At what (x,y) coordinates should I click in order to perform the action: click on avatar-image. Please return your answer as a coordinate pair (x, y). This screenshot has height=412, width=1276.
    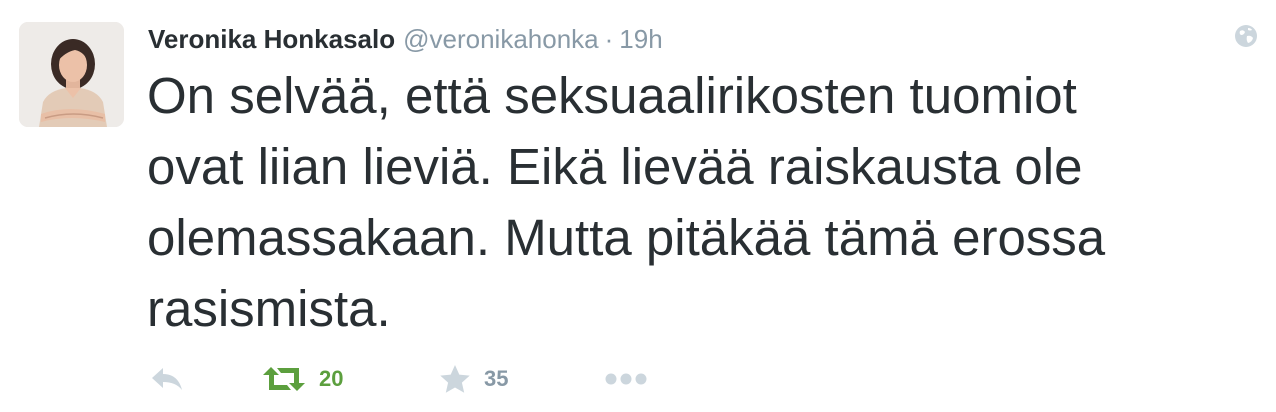
    Looking at the image, I should click on (71, 74).